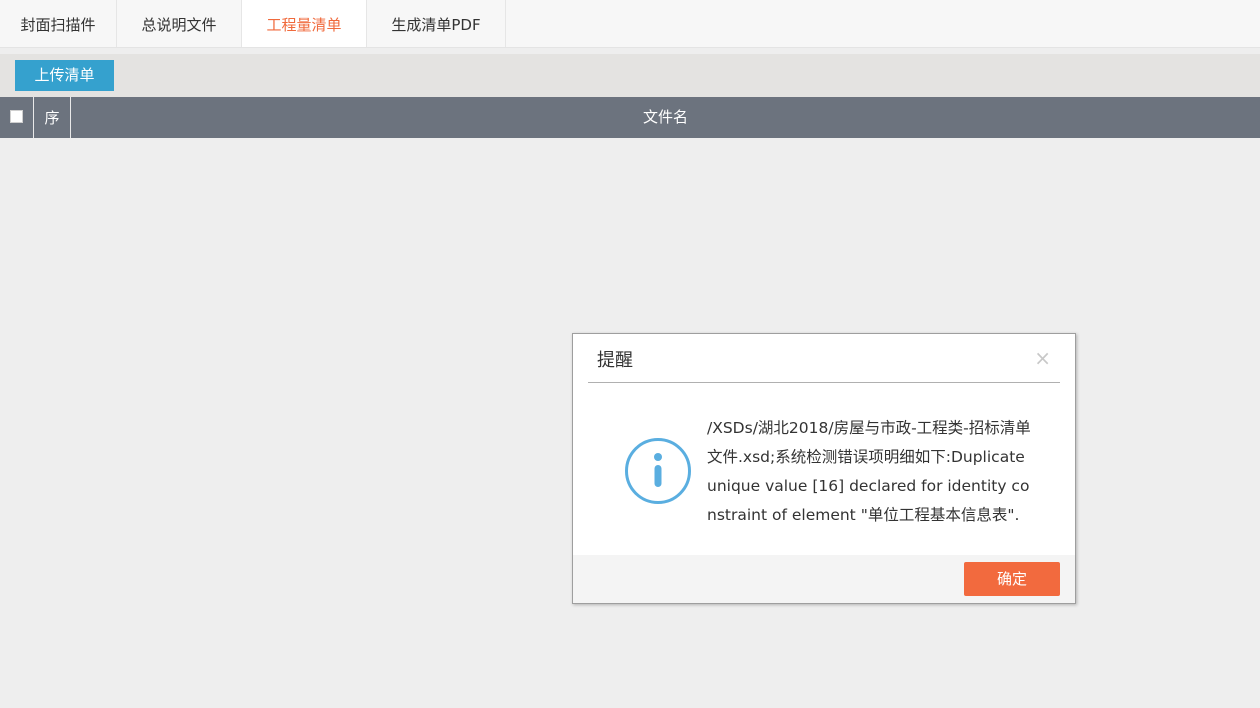 Image resolution: width=1260 pixels, height=708 pixels. Describe the element at coordinates (64, 75) in the screenshot. I see `upload-list-button: 上传清单` at that location.